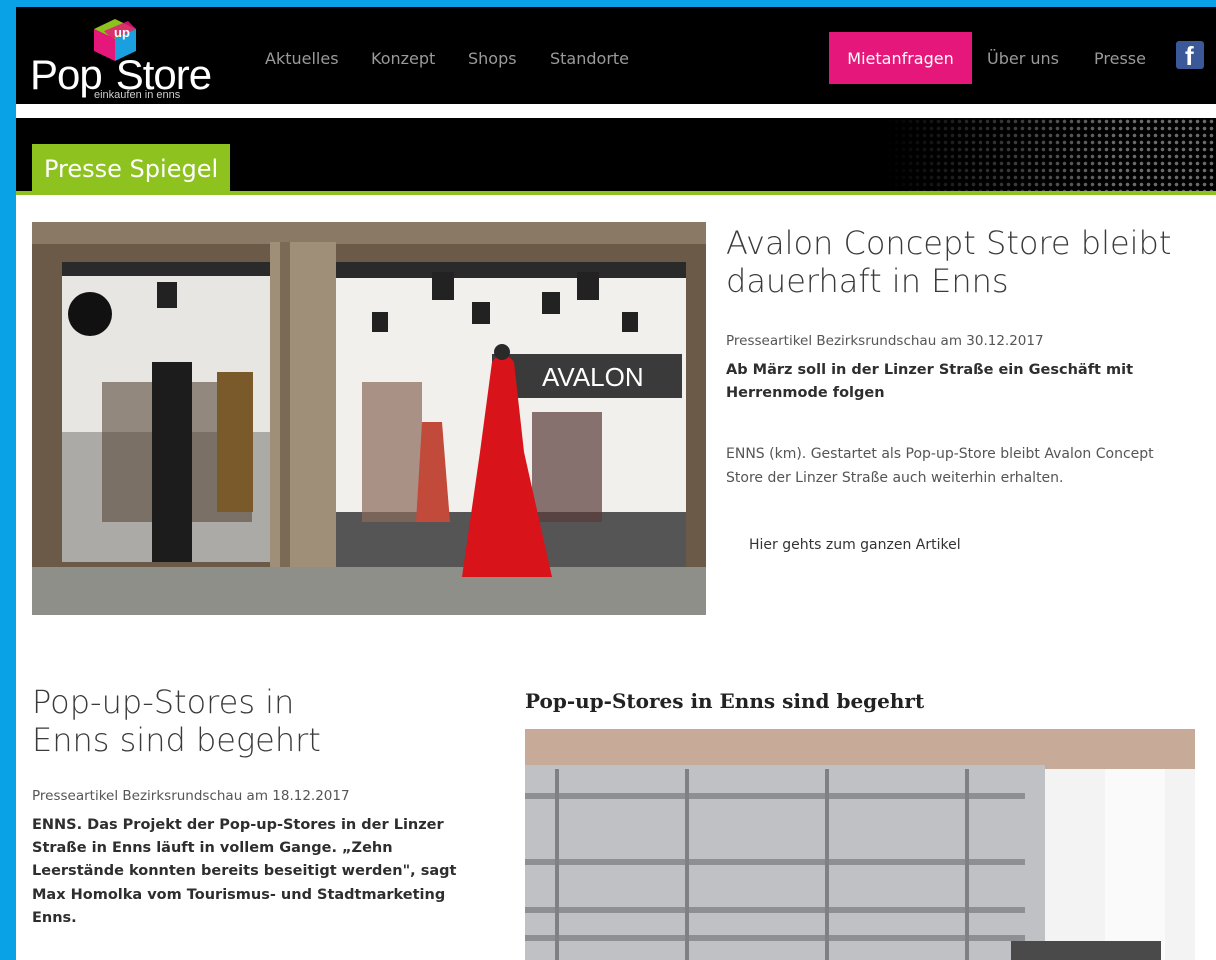 The width and height of the screenshot is (1216, 960). What do you see at coordinates (130, 57) in the screenshot?
I see `site-logo: up Pop Store einkaufen in enns` at bounding box center [130, 57].